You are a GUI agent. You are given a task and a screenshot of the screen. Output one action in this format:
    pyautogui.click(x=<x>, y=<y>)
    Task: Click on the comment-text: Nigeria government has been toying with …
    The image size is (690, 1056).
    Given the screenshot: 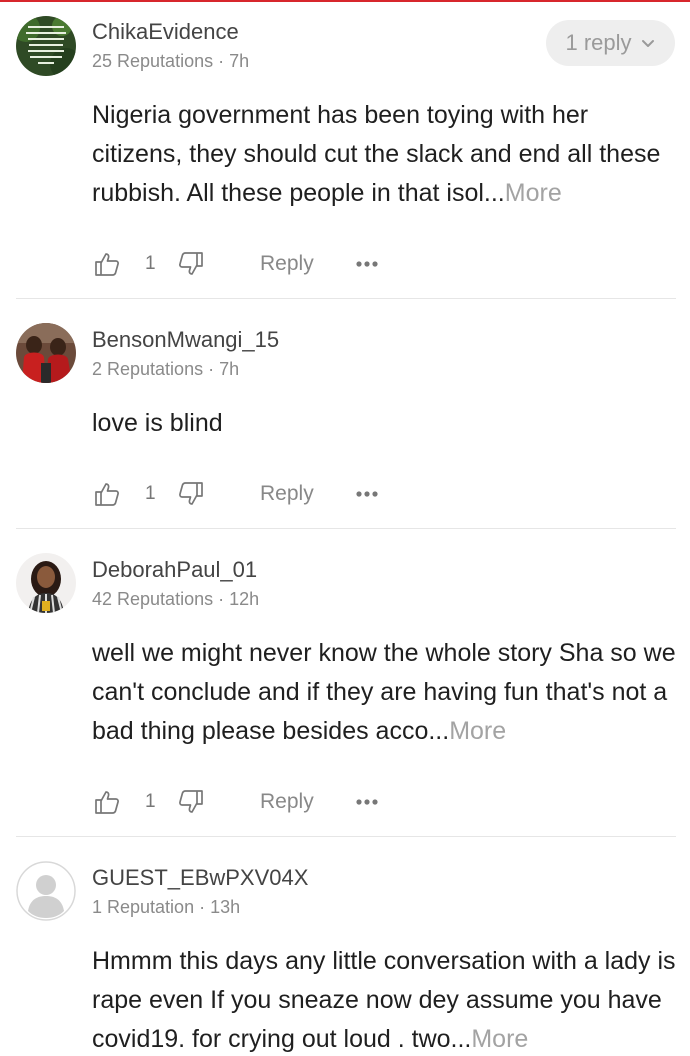 What is the action you would take?
    pyautogui.click(x=384, y=154)
    